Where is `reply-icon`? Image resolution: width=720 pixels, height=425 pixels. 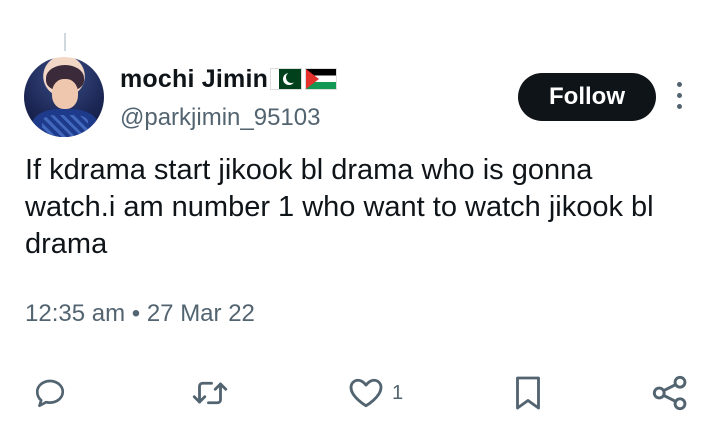 reply-icon is located at coordinates (50, 393).